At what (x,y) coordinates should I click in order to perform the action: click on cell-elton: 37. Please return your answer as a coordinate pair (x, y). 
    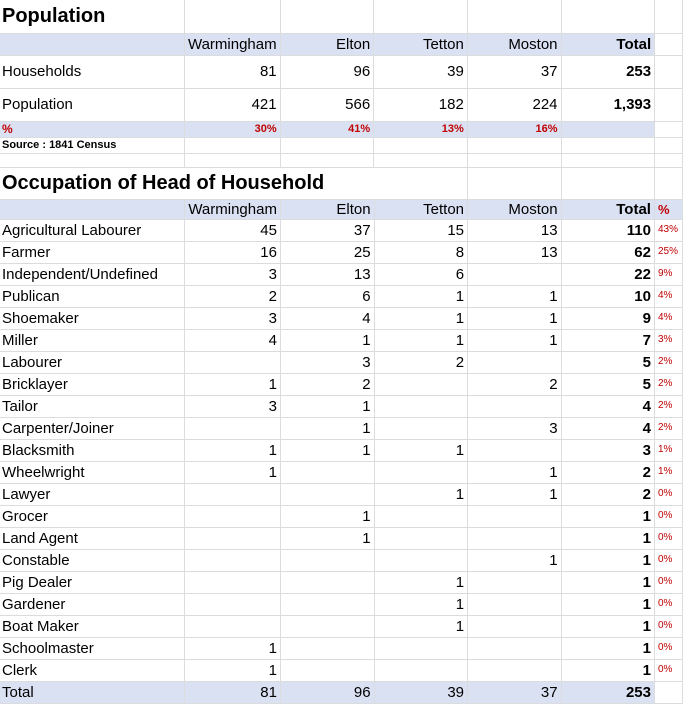
    Looking at the image, I should click on (327, 230).